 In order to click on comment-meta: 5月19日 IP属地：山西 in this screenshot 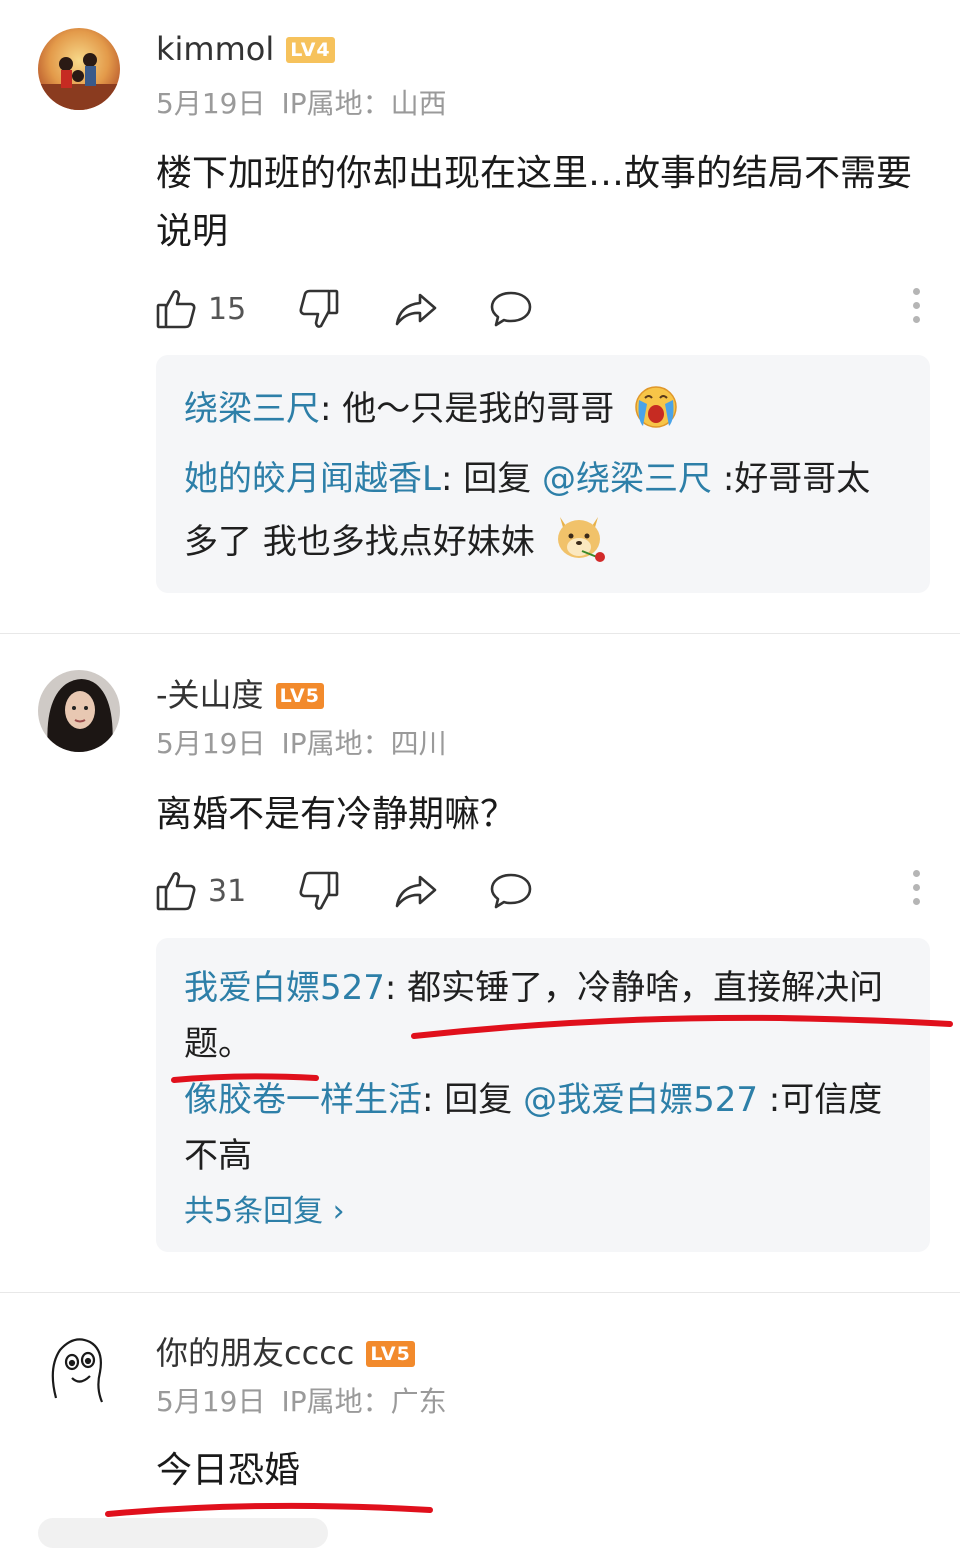, I will do `click(301, 102)`.